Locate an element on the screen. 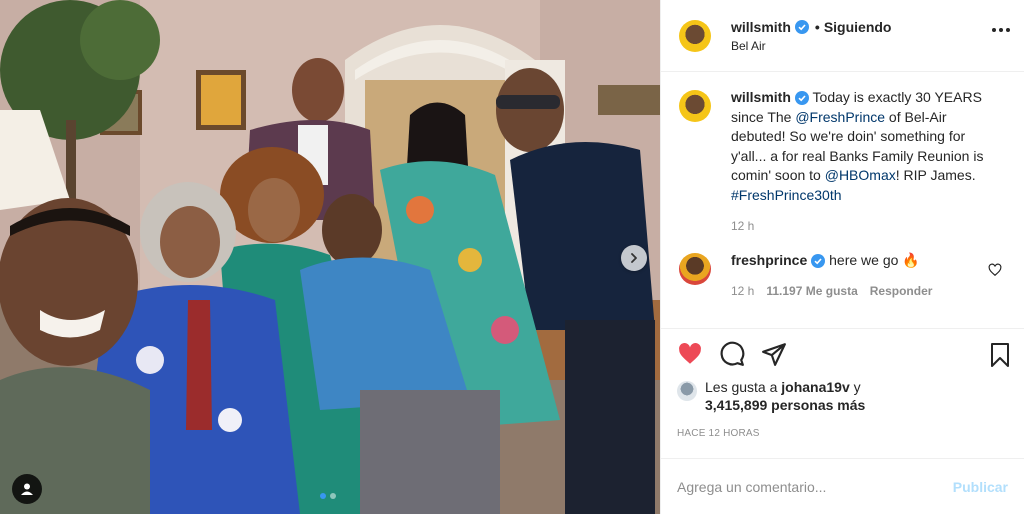 The width and height of the screenshot is (1024, 514). add-comment-form: Publicar is located at coordinates (842, 486).